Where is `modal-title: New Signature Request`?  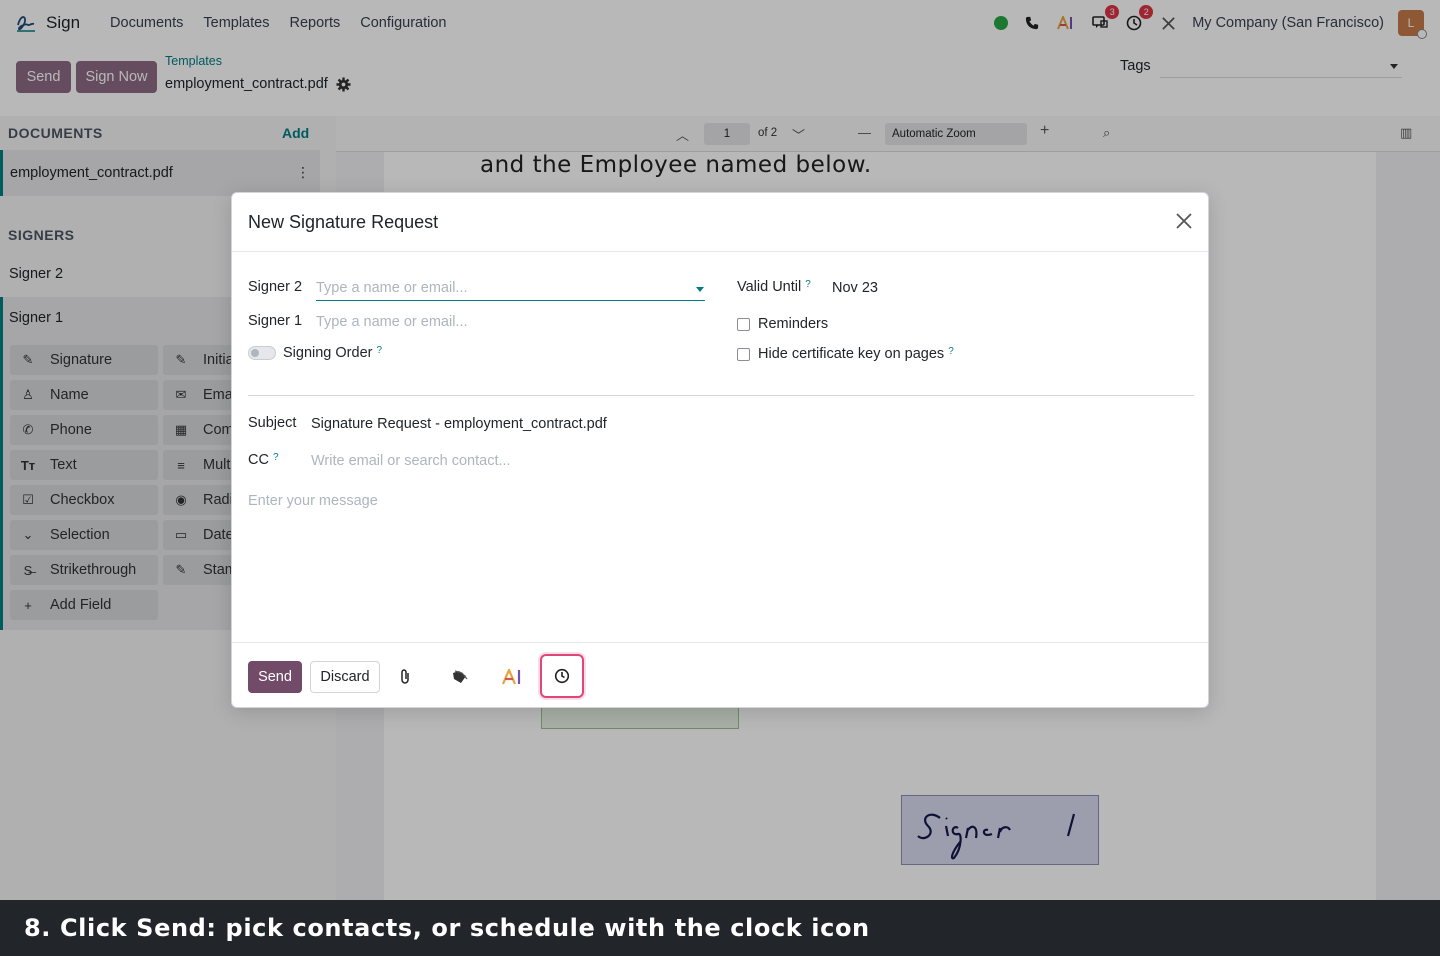
modal-title: New Signature Request is located at coordinates (343, 222).